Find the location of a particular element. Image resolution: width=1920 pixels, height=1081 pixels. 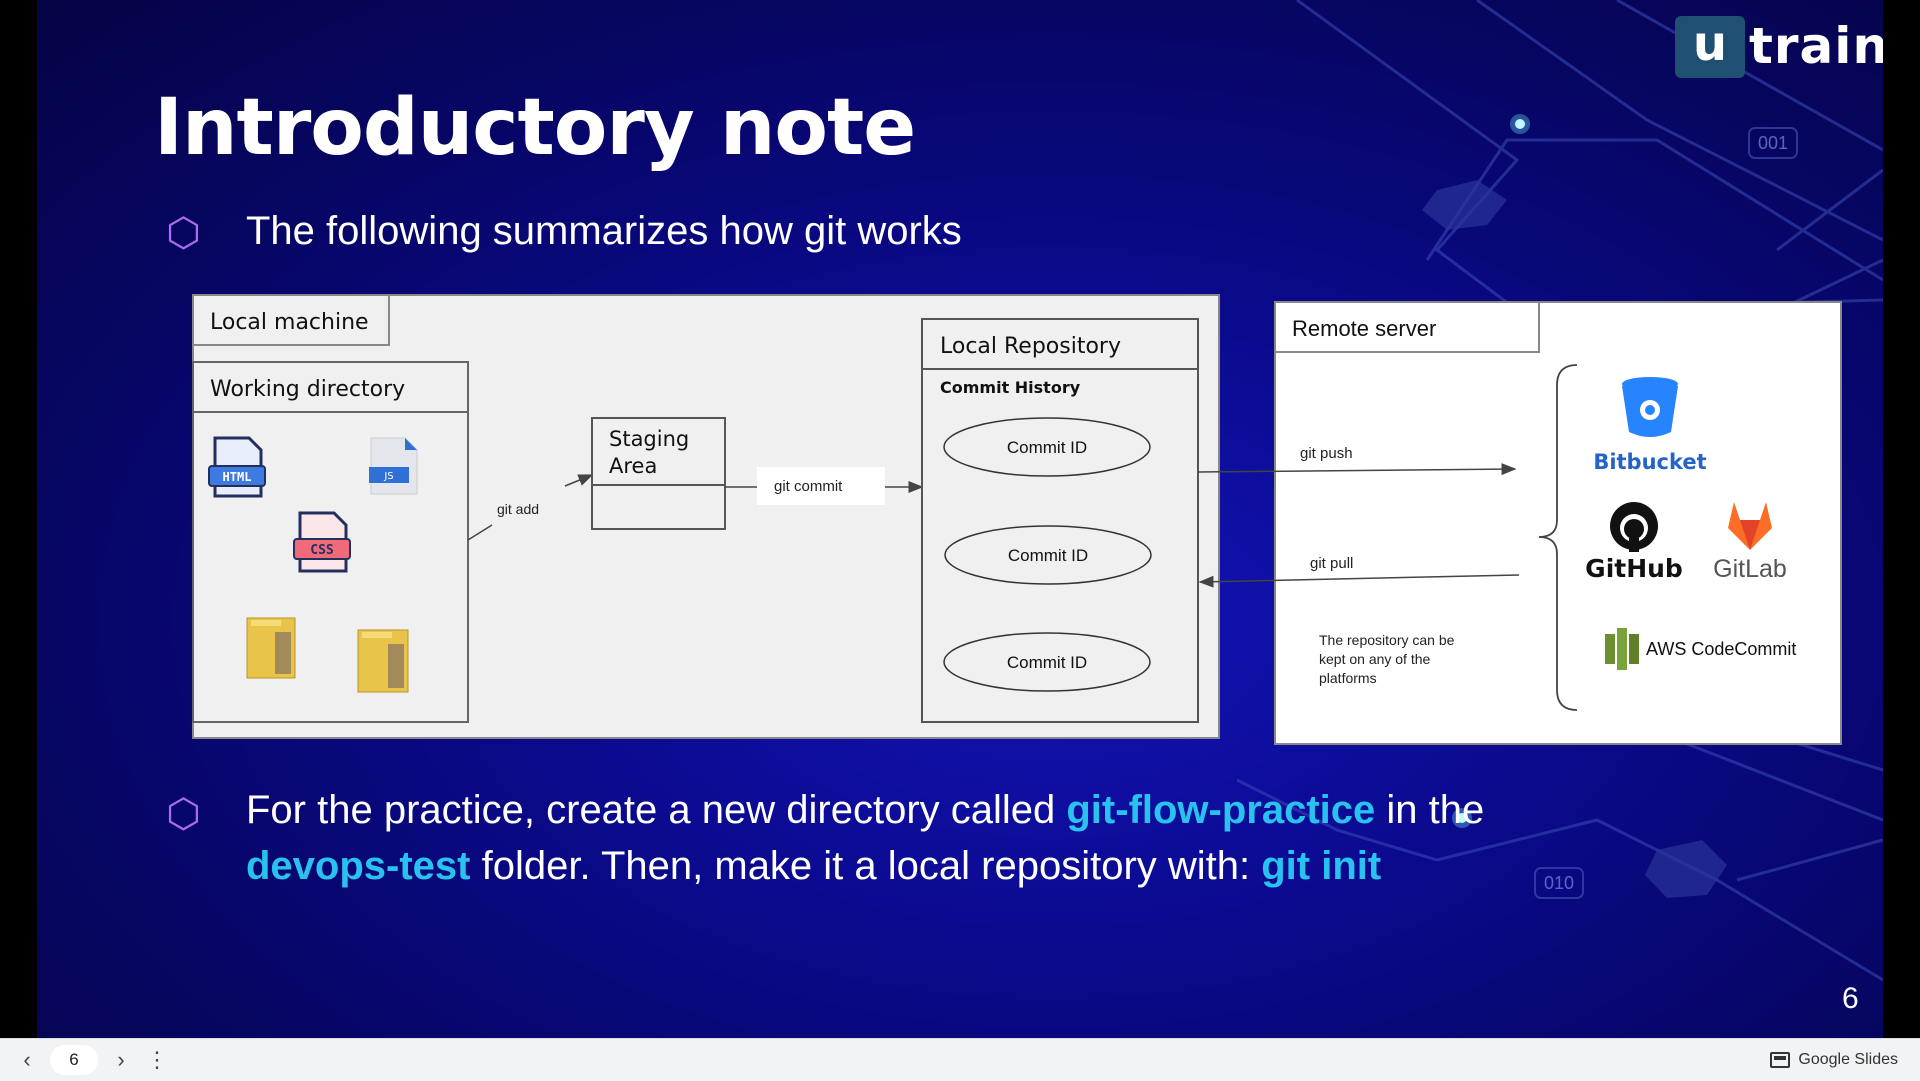

svg-text: GitHub is located at coordinates (1634, 568).